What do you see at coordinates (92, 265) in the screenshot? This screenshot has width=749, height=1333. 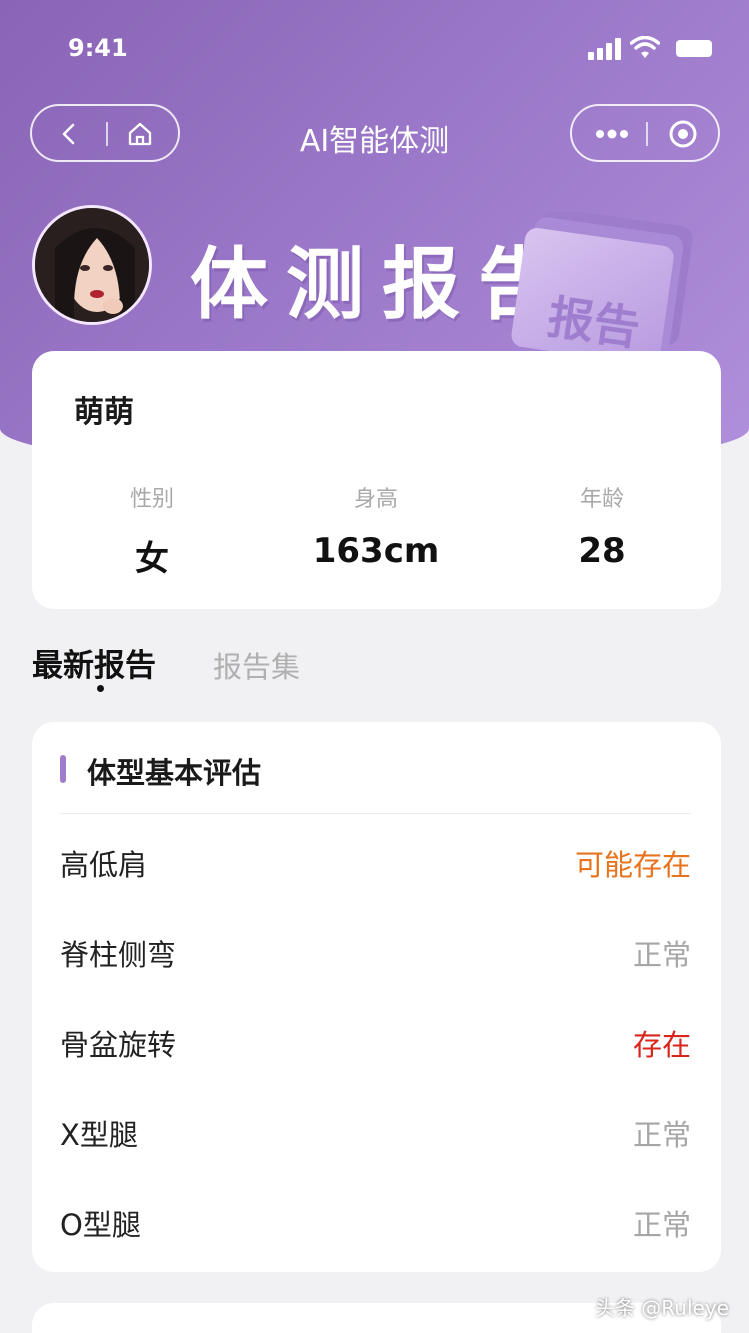 I see `avatar` at bounding box center [92, 265].